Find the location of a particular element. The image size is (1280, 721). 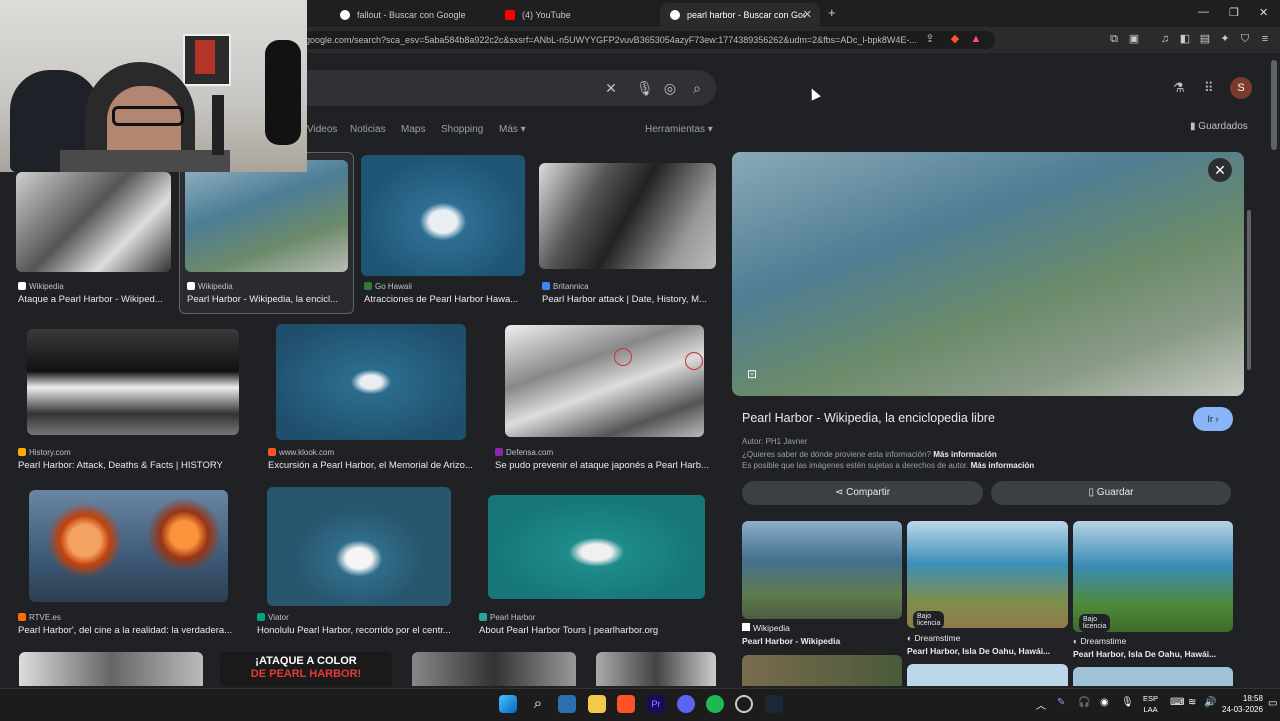

scrollbar-thumb is located at coordinates (1274, 105).